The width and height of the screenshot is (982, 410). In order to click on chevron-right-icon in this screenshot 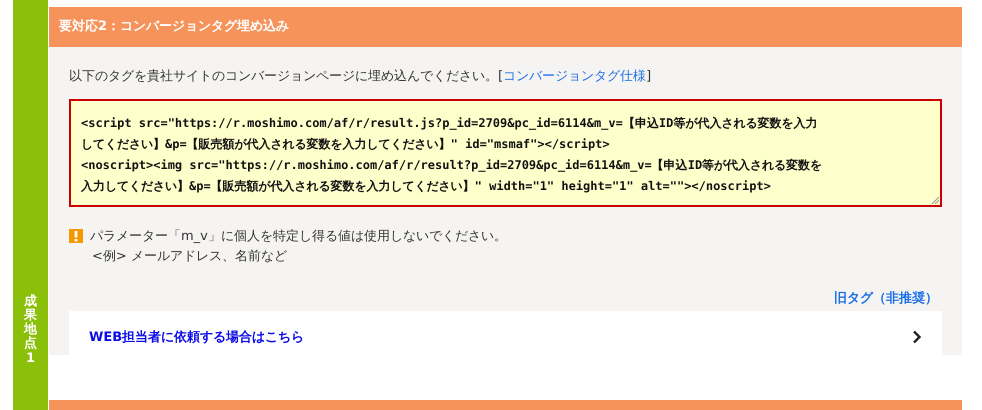, I will do `click(917, 337)`.